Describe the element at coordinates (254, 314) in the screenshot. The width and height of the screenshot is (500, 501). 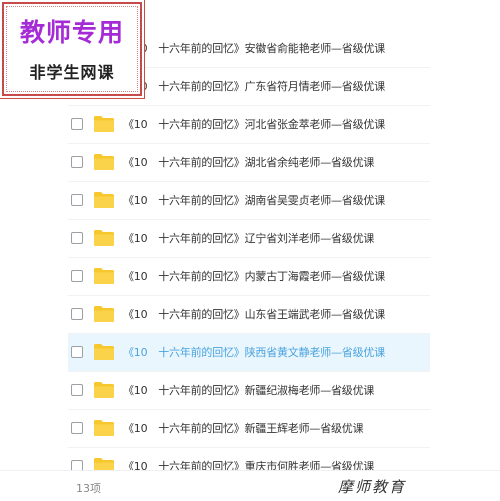
I see `file-name: 《10 十六年前的回忆》山东省王端武老师—省级优课` at that location.